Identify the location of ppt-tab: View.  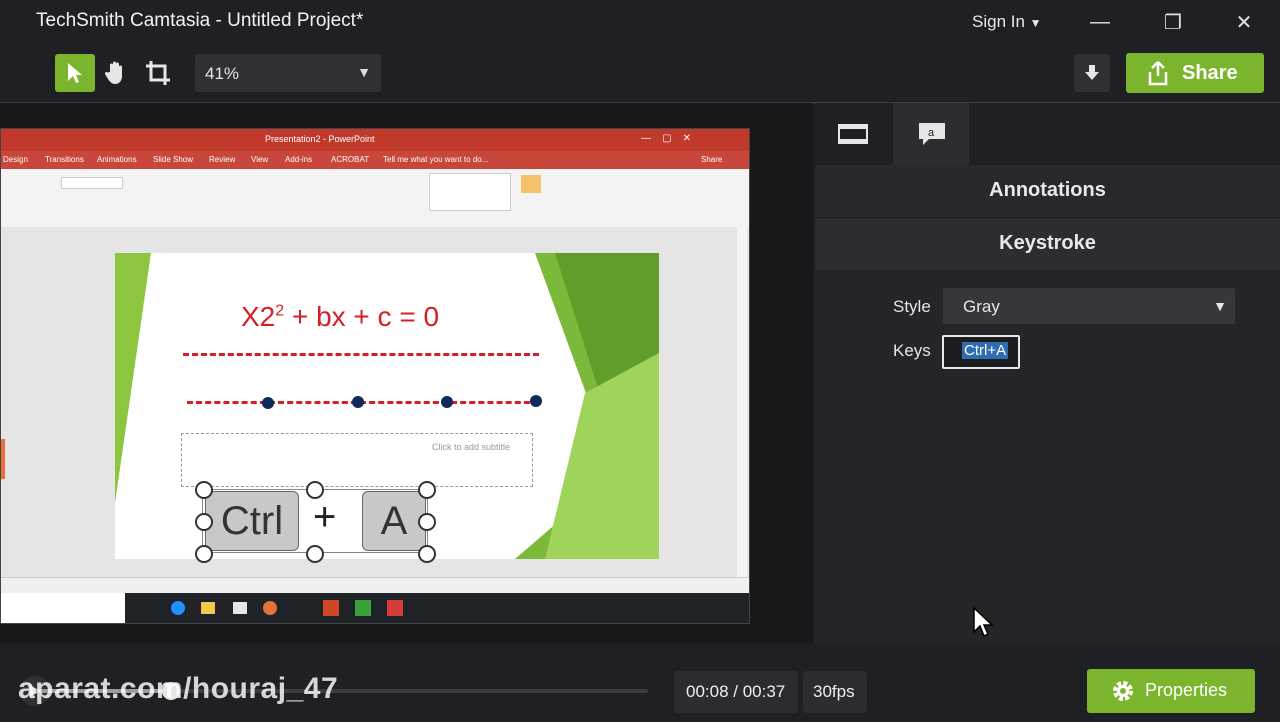
(260, 159).